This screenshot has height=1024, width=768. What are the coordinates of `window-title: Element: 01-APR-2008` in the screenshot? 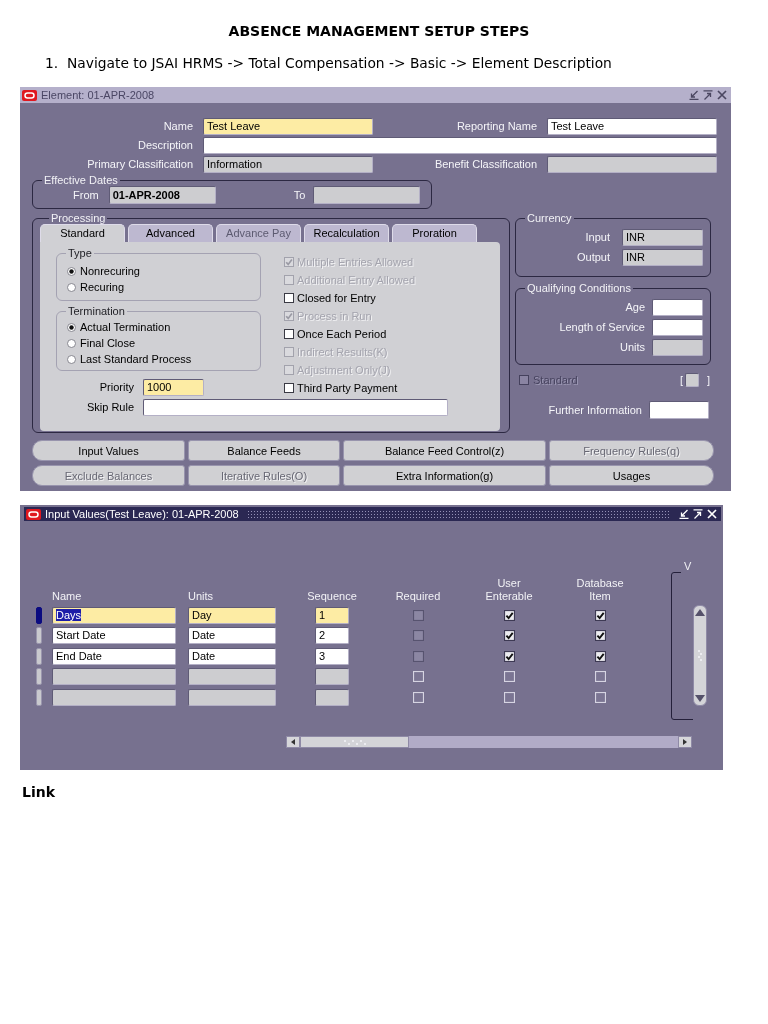 It's located at (98, 95).